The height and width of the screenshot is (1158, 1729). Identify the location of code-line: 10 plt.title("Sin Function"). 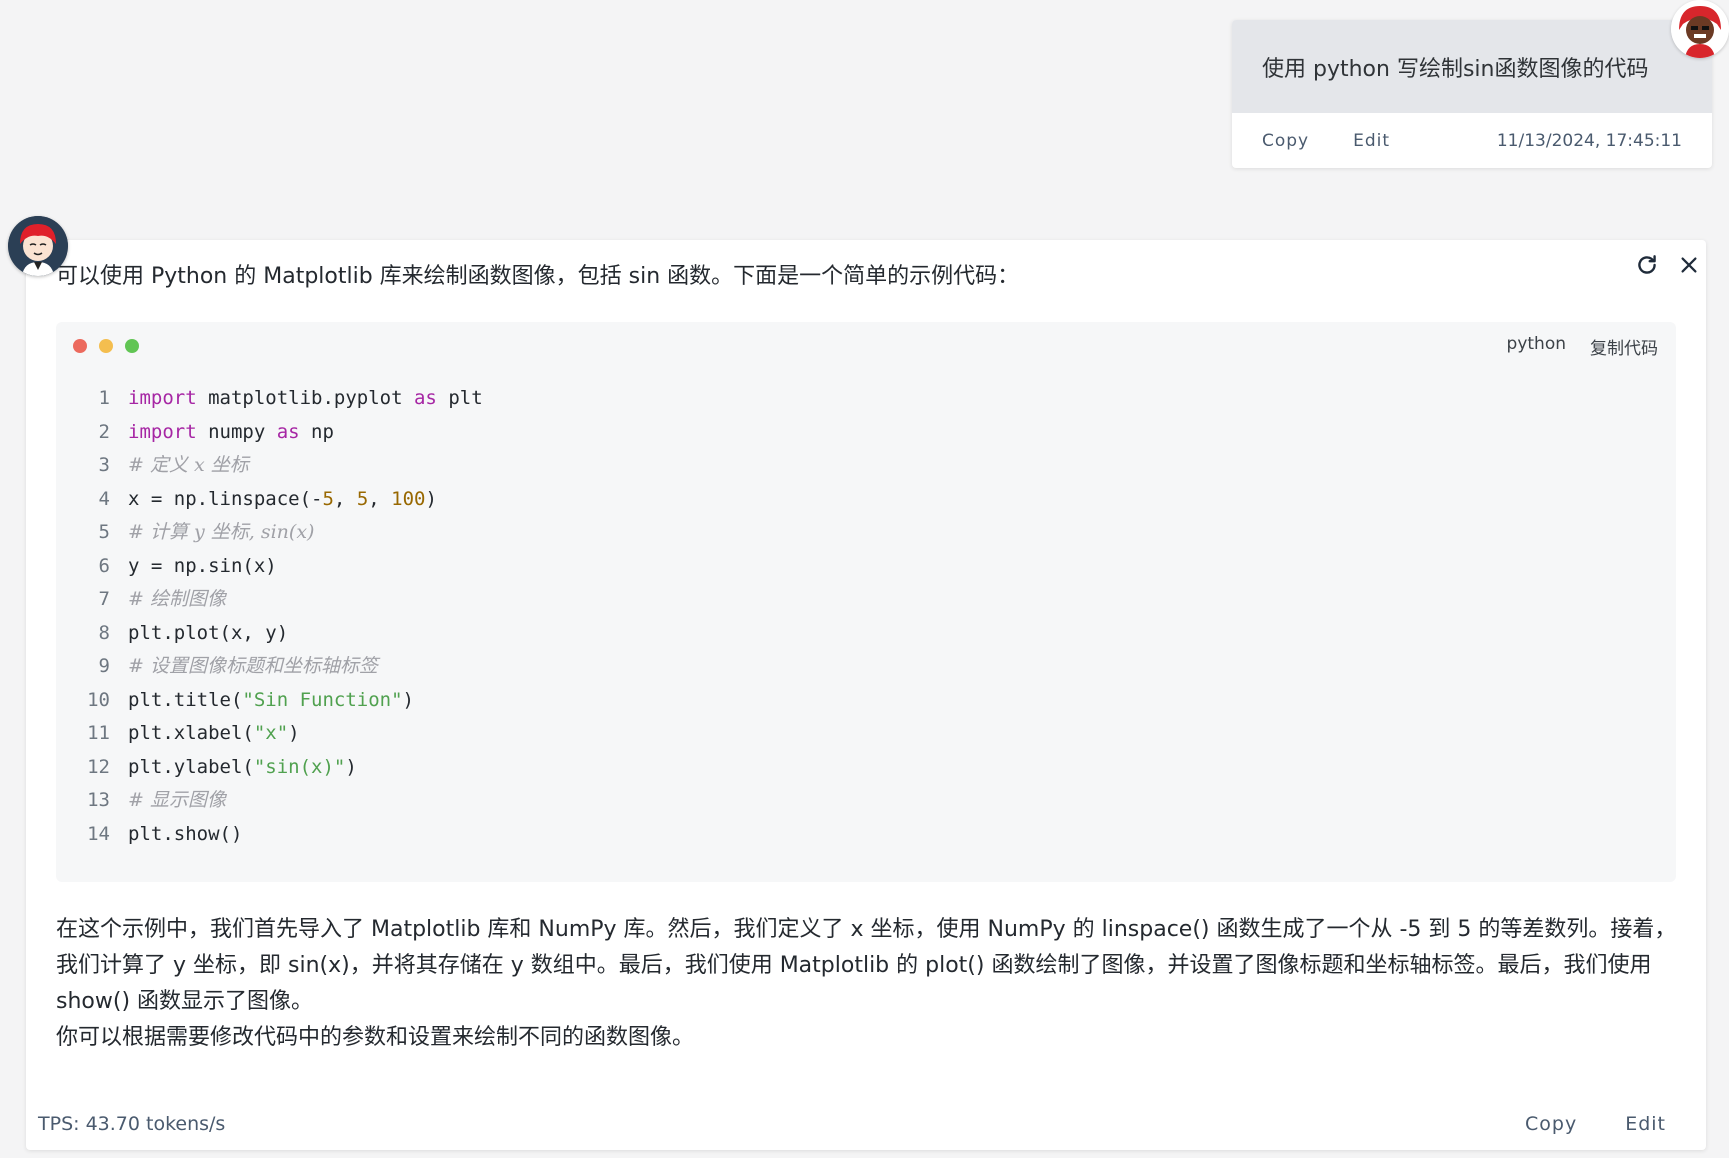
(269, 701).